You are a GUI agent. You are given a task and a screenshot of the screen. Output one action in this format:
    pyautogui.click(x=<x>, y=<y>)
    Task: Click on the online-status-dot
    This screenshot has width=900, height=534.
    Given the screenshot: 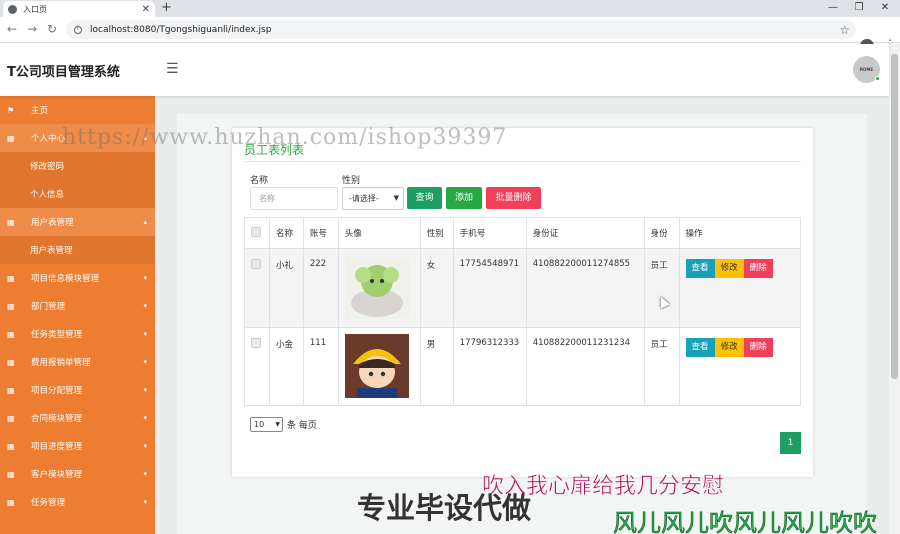 What is the action you would take?
    pyautogui.click(x=877, y=78)
    